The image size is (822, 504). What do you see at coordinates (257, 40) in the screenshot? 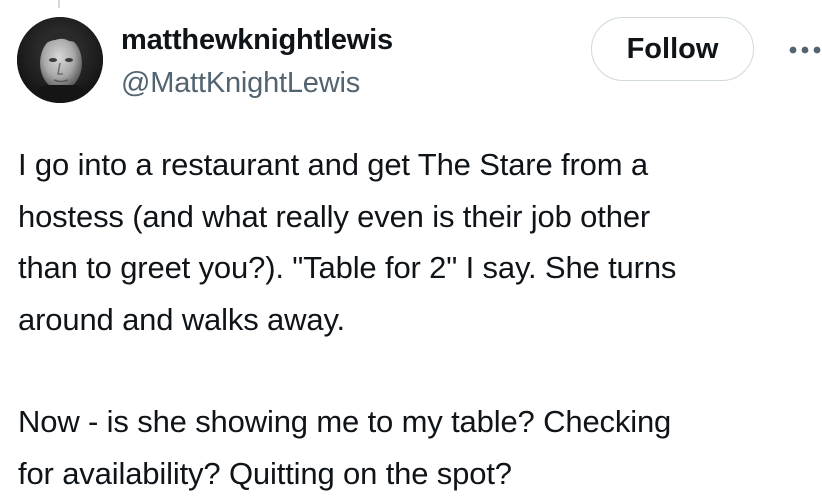
I see `author-display-name: matthewknightlewis` at bounding box center [257, 40].